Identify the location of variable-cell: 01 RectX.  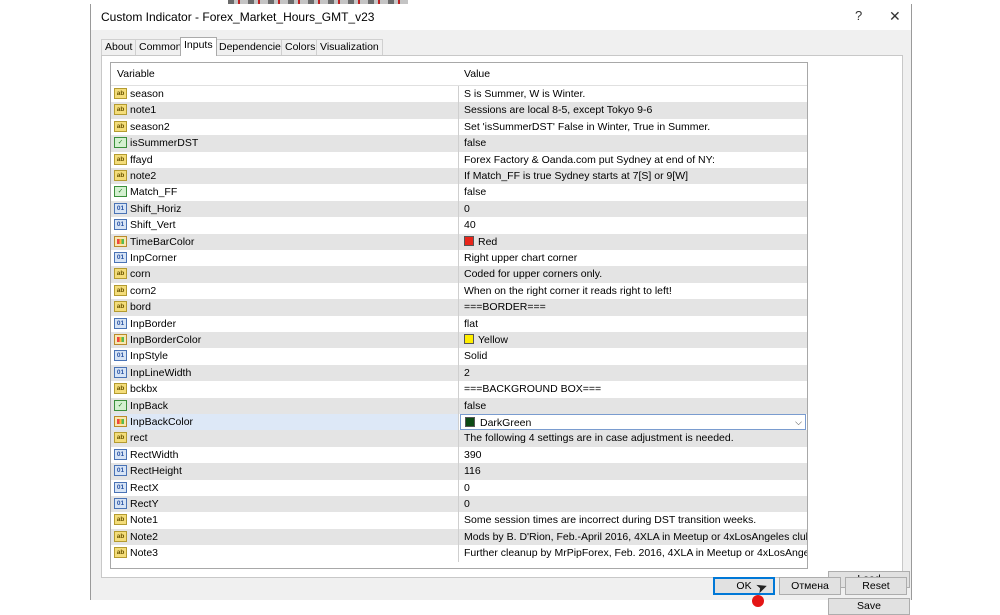
(285, 487).